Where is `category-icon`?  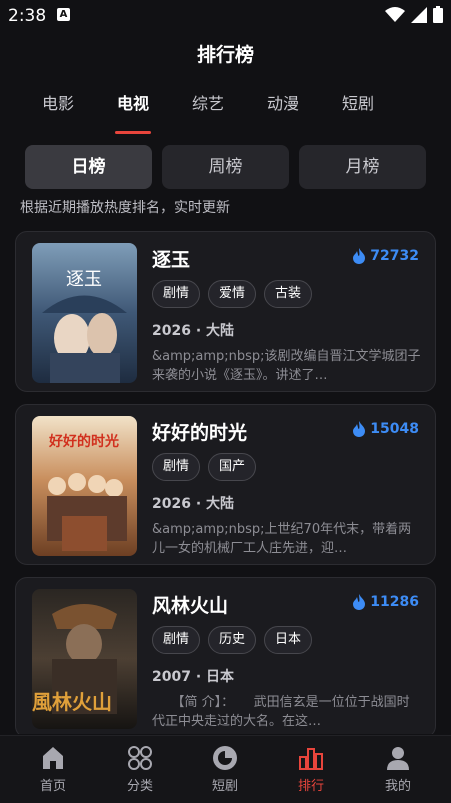
category-icon is located at coordinates (140, 758).